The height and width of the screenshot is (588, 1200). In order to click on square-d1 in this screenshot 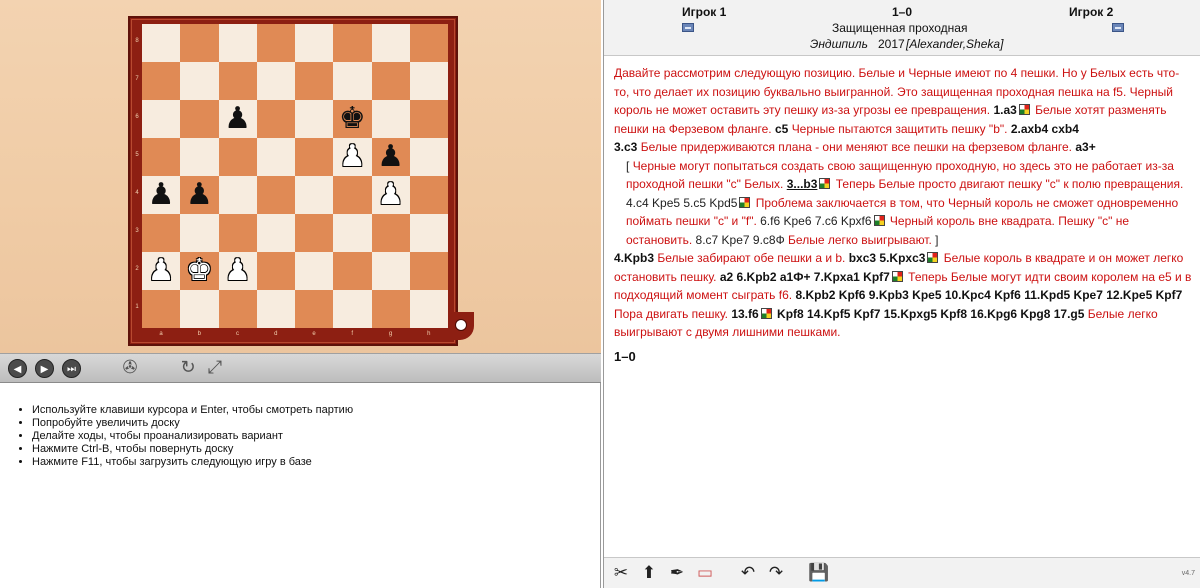, I will do `click(275, 309)`.